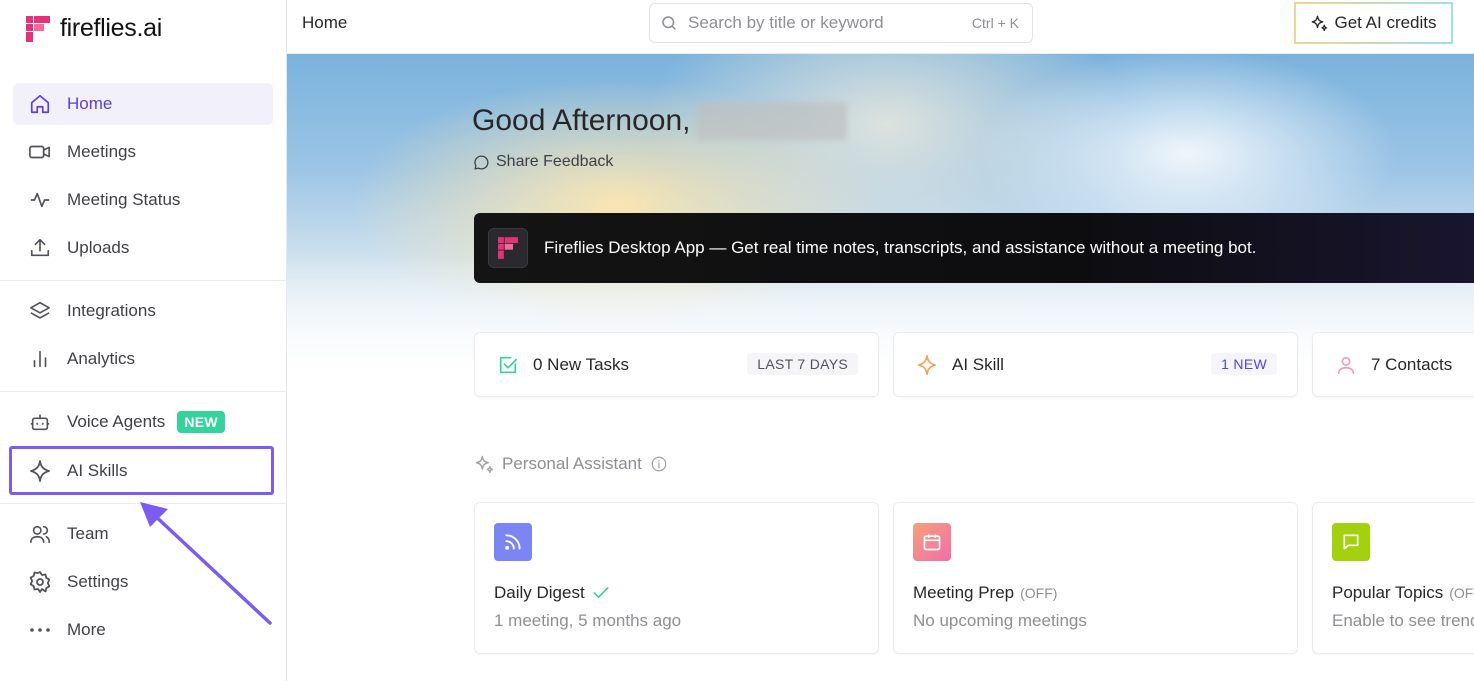 The height and width of the screenshot is (681, 1474). Describe the element at coordinates (201, 422) in the screenshot. I see `new-badge: NEW` at that location.